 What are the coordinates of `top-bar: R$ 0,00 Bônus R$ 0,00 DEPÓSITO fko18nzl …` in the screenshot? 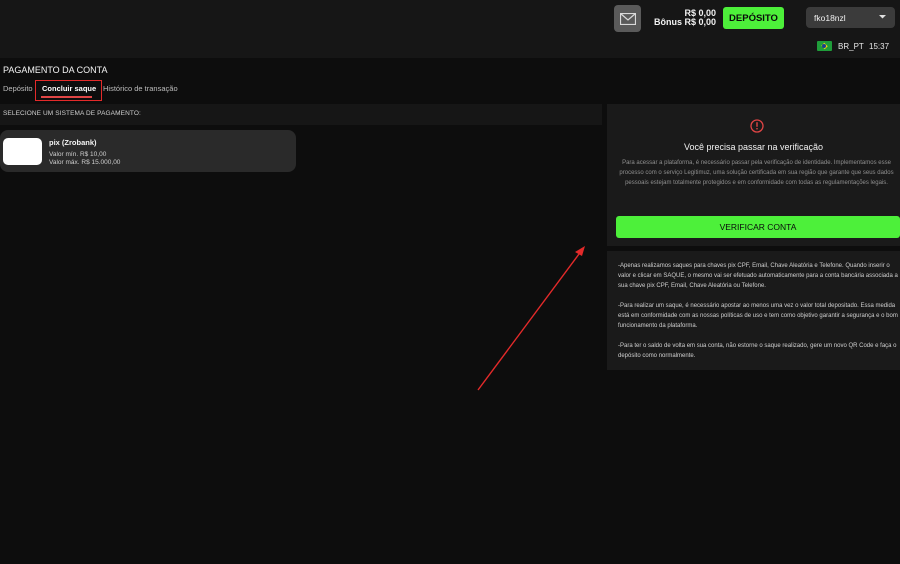 It's located at (450, 29).